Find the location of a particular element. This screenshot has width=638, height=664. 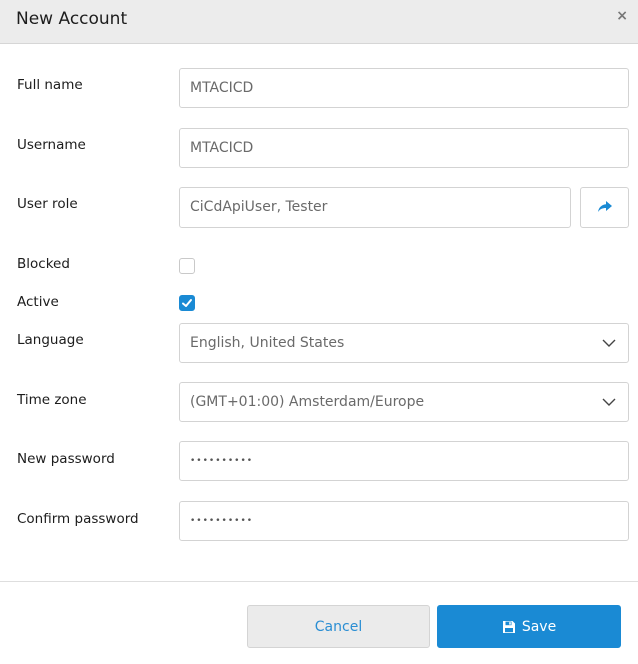

time-zone-value: (GMT+01:00) Amsterdam/Europe is located at coordinates (307, 402).